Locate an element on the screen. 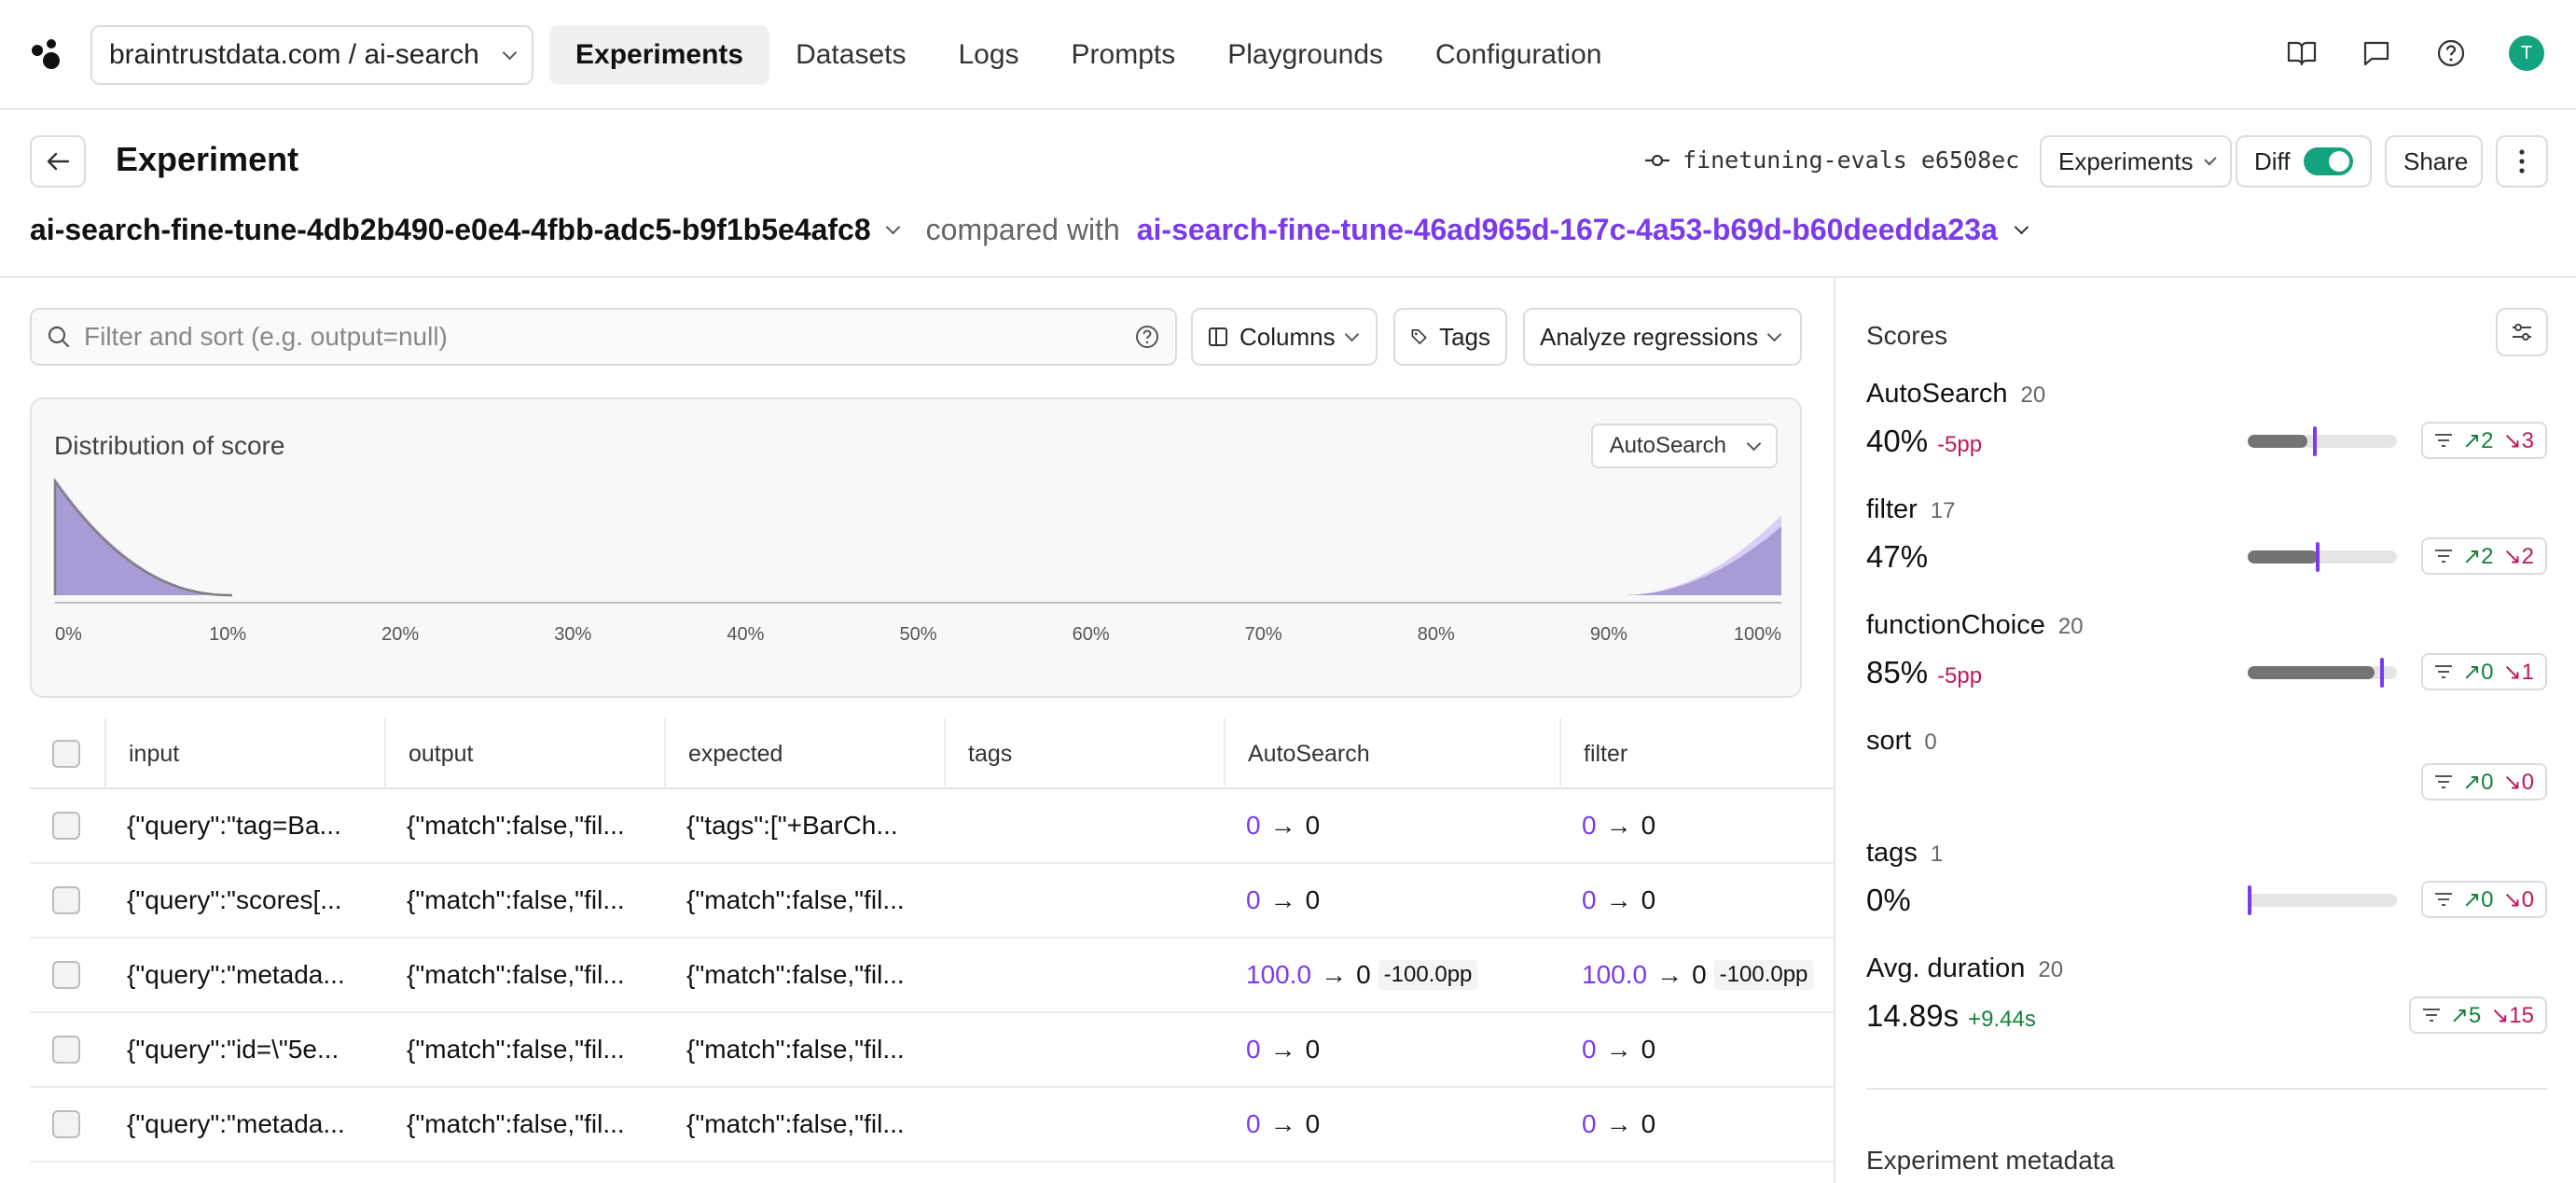 This screenshot has height=1183, width=2576. commit-label: finetuning-evals e6508ec is located at coordinates (1851, 160).